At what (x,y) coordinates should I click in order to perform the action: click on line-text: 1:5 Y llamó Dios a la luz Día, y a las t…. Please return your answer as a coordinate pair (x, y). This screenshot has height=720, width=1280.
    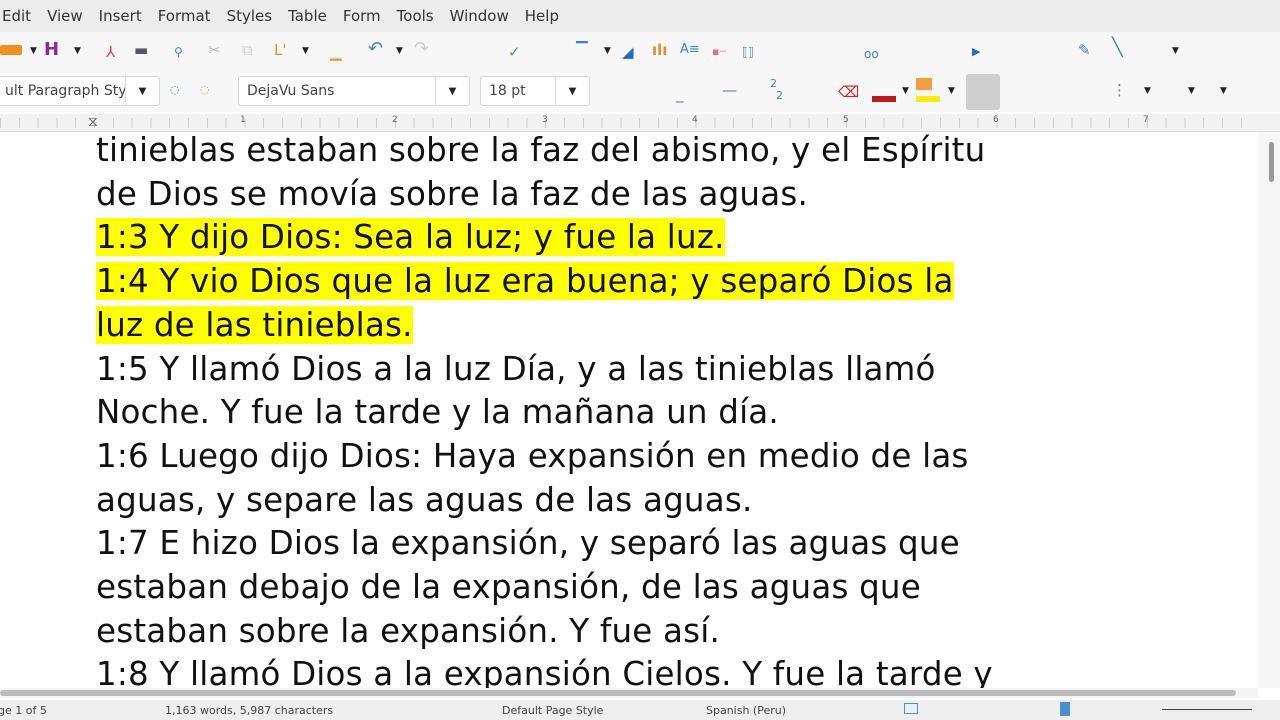
    Looking at the image, I should click on (516, 368).